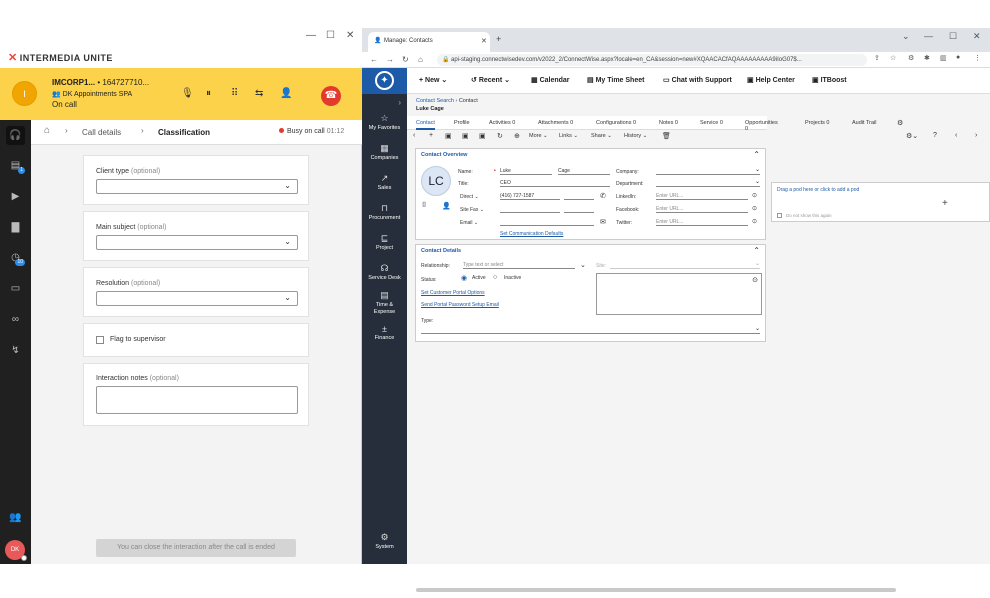  What do you see at coordinates (656, 590) in the screenshot?
I see `horizontal-scrollbar` at bounding box center [656, 590].